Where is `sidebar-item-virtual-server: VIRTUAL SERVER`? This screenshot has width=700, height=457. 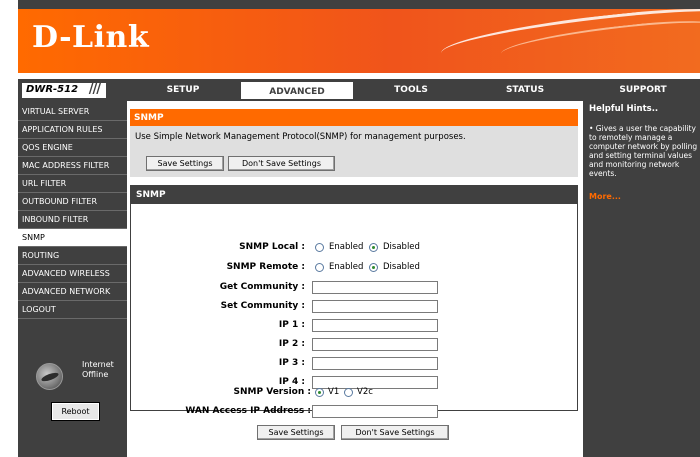 sidebar-item-virtual-server: VIRTUAL SERVER is located at coordinates (72, 112).